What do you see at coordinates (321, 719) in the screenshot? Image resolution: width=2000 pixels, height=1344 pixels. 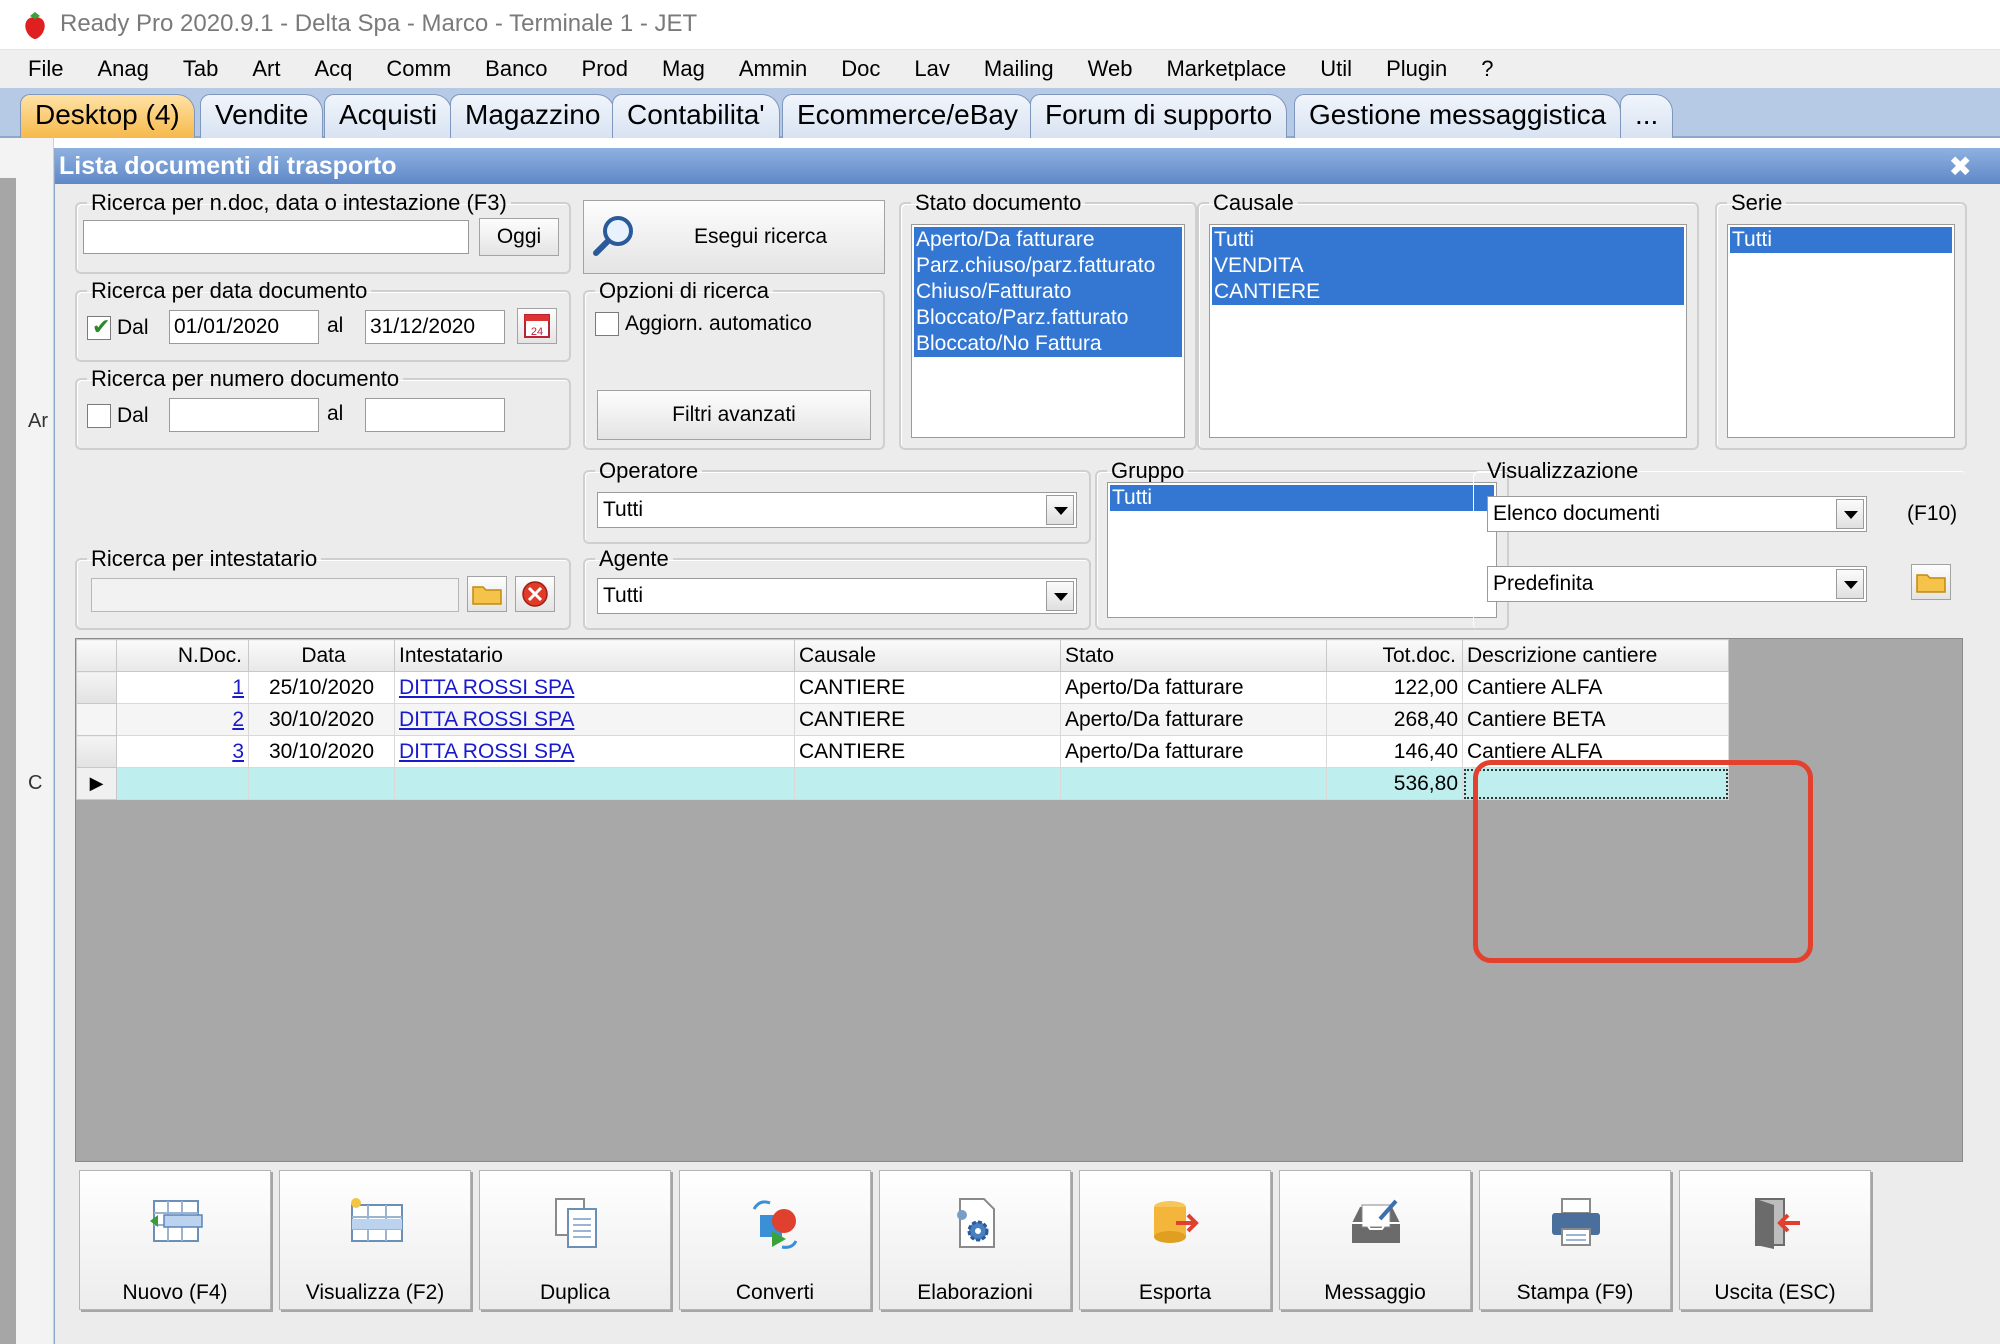 I see `cell-data: 30/10/2020` at bounding box center [321, 719].